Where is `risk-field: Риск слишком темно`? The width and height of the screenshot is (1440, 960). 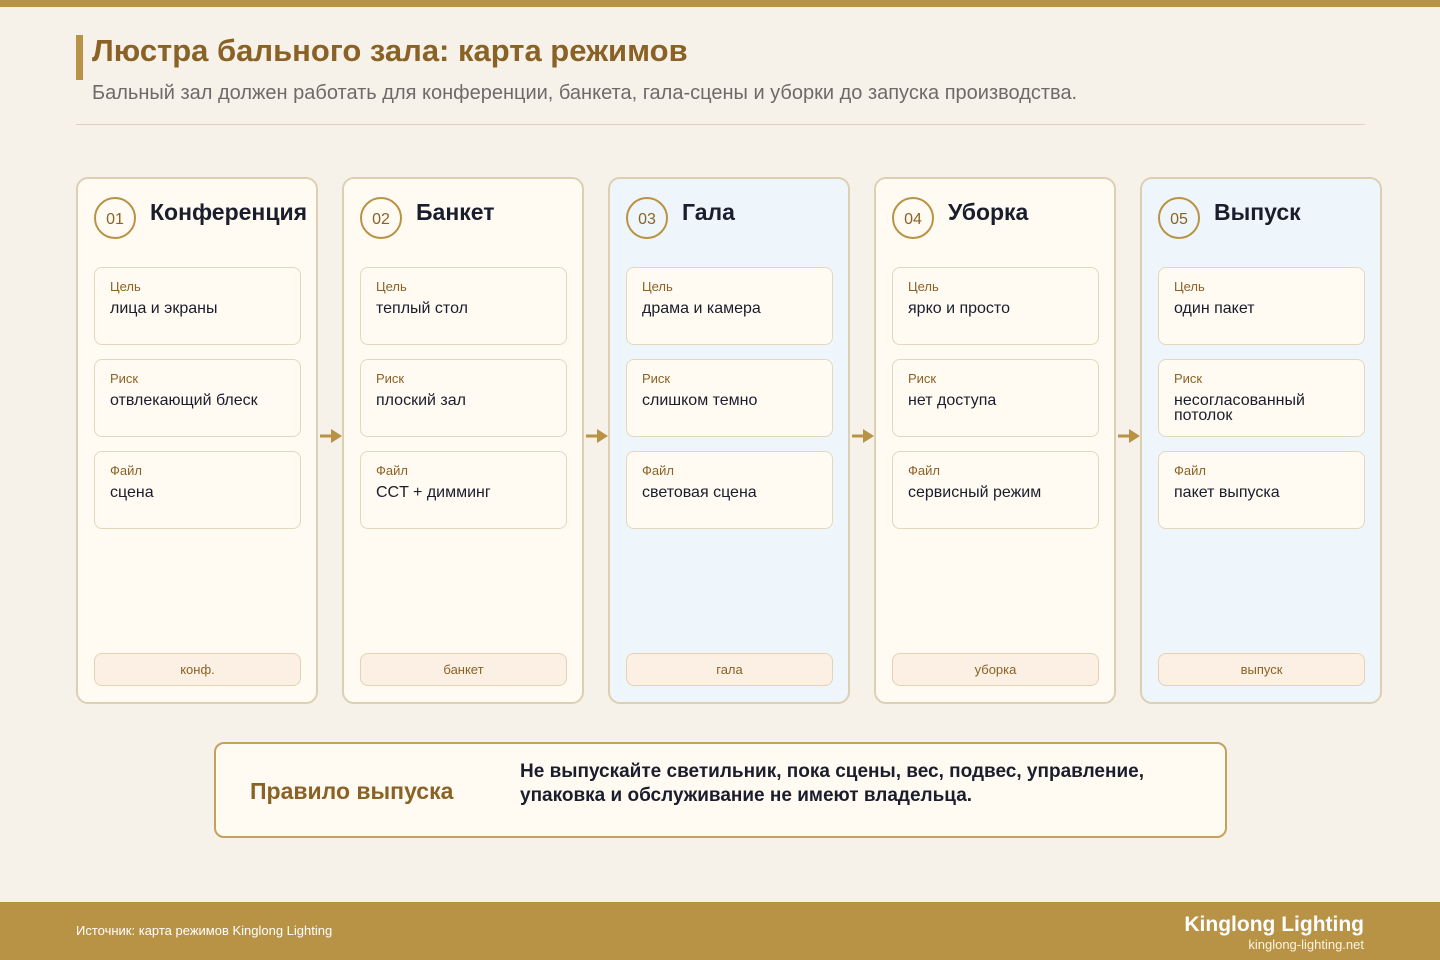 risk-field: Риск слишком темно is located at coordinates (729, 398).